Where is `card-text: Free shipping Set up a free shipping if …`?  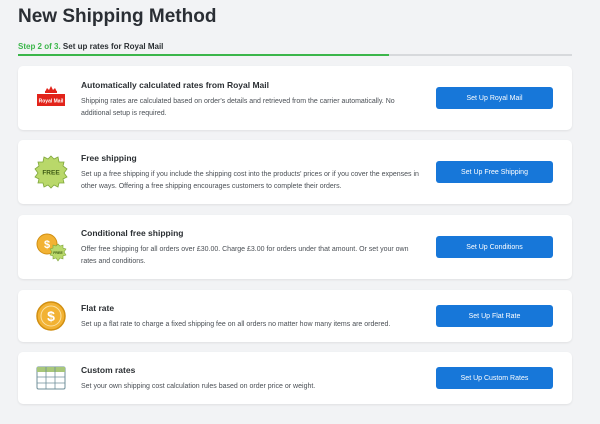 card-text: Free shipping Set up a free shipping if … is located at coordinates (251, 173).